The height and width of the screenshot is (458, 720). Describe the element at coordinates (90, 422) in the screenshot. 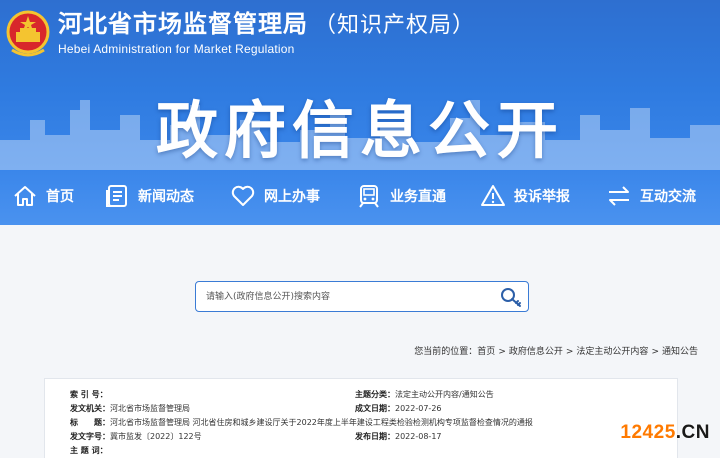

I see `title-label: 标 题：` at that location.